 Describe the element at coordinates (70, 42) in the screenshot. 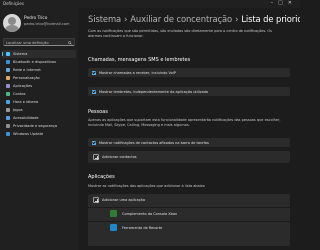

I see `search-icon` at that location.